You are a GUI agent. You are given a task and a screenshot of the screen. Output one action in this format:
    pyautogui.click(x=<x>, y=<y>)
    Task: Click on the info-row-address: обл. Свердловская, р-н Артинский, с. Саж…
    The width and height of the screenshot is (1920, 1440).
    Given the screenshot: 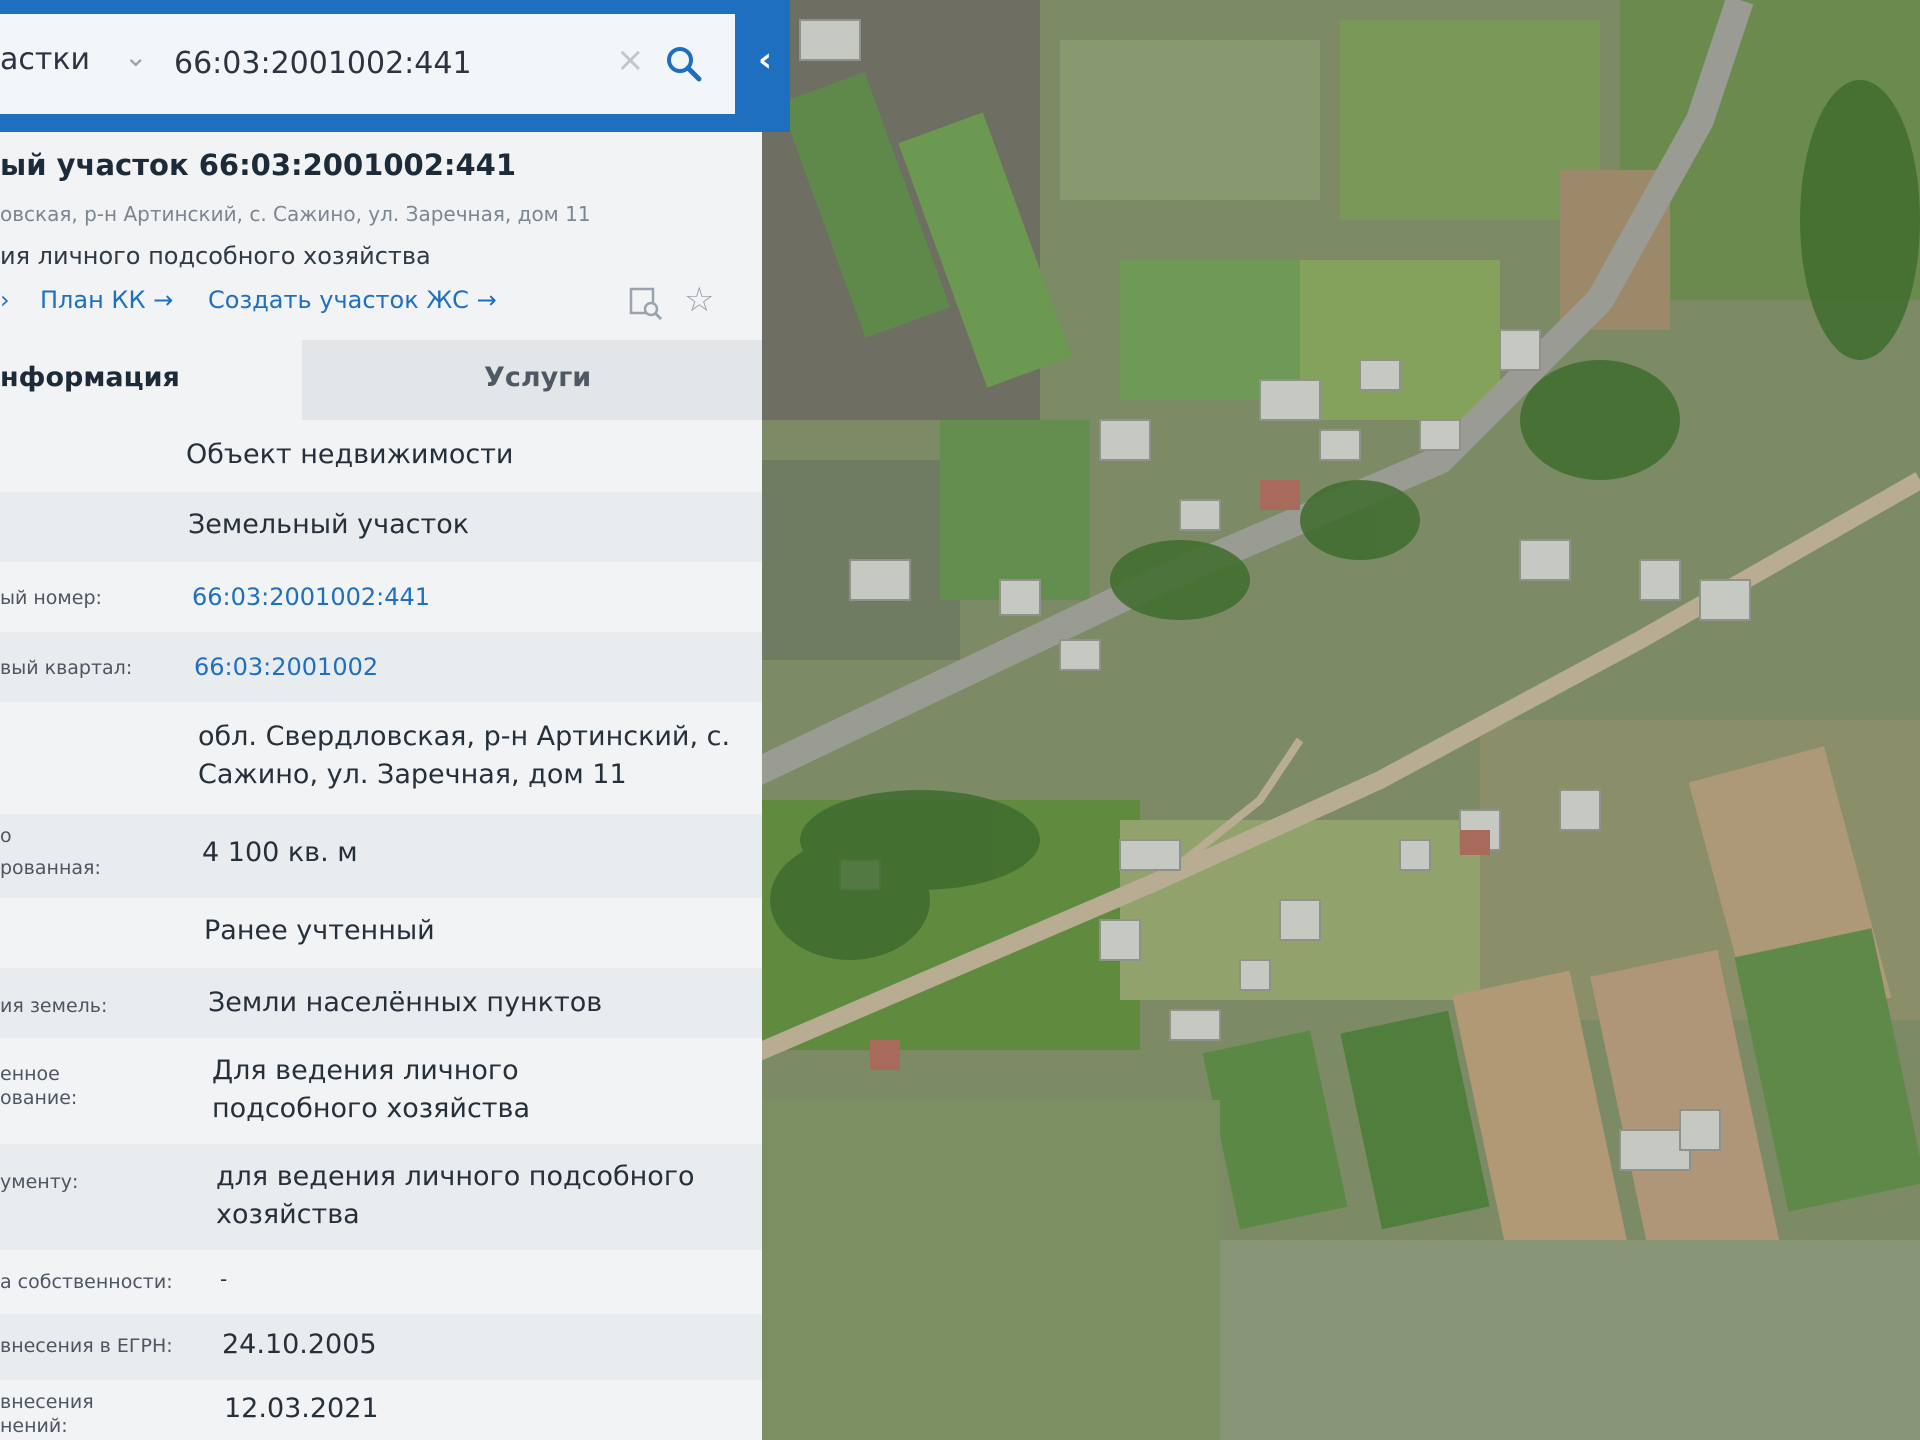 What is the action you would take?
    pyautogui.click(x=381, y=758)
    